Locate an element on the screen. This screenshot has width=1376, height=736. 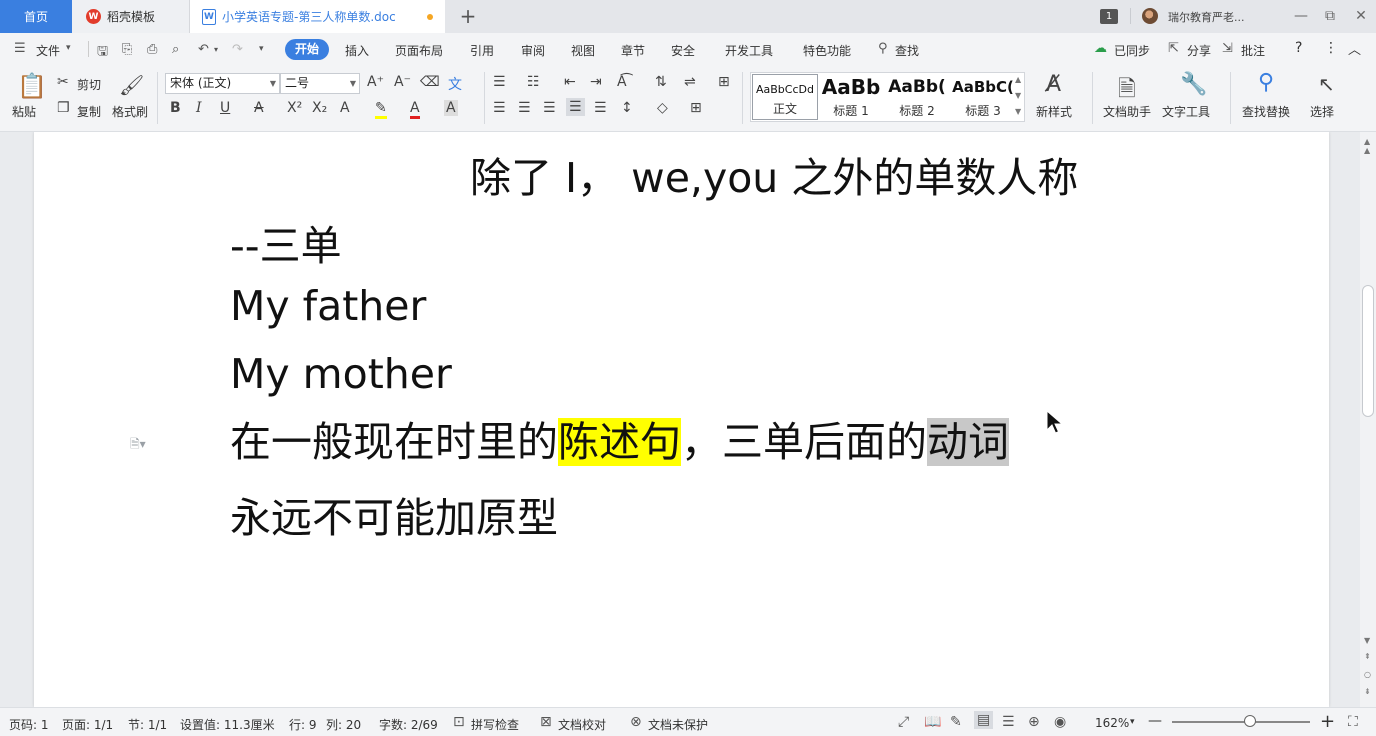
protection-status: 文档未保护 is located at coordinates (678, 724).